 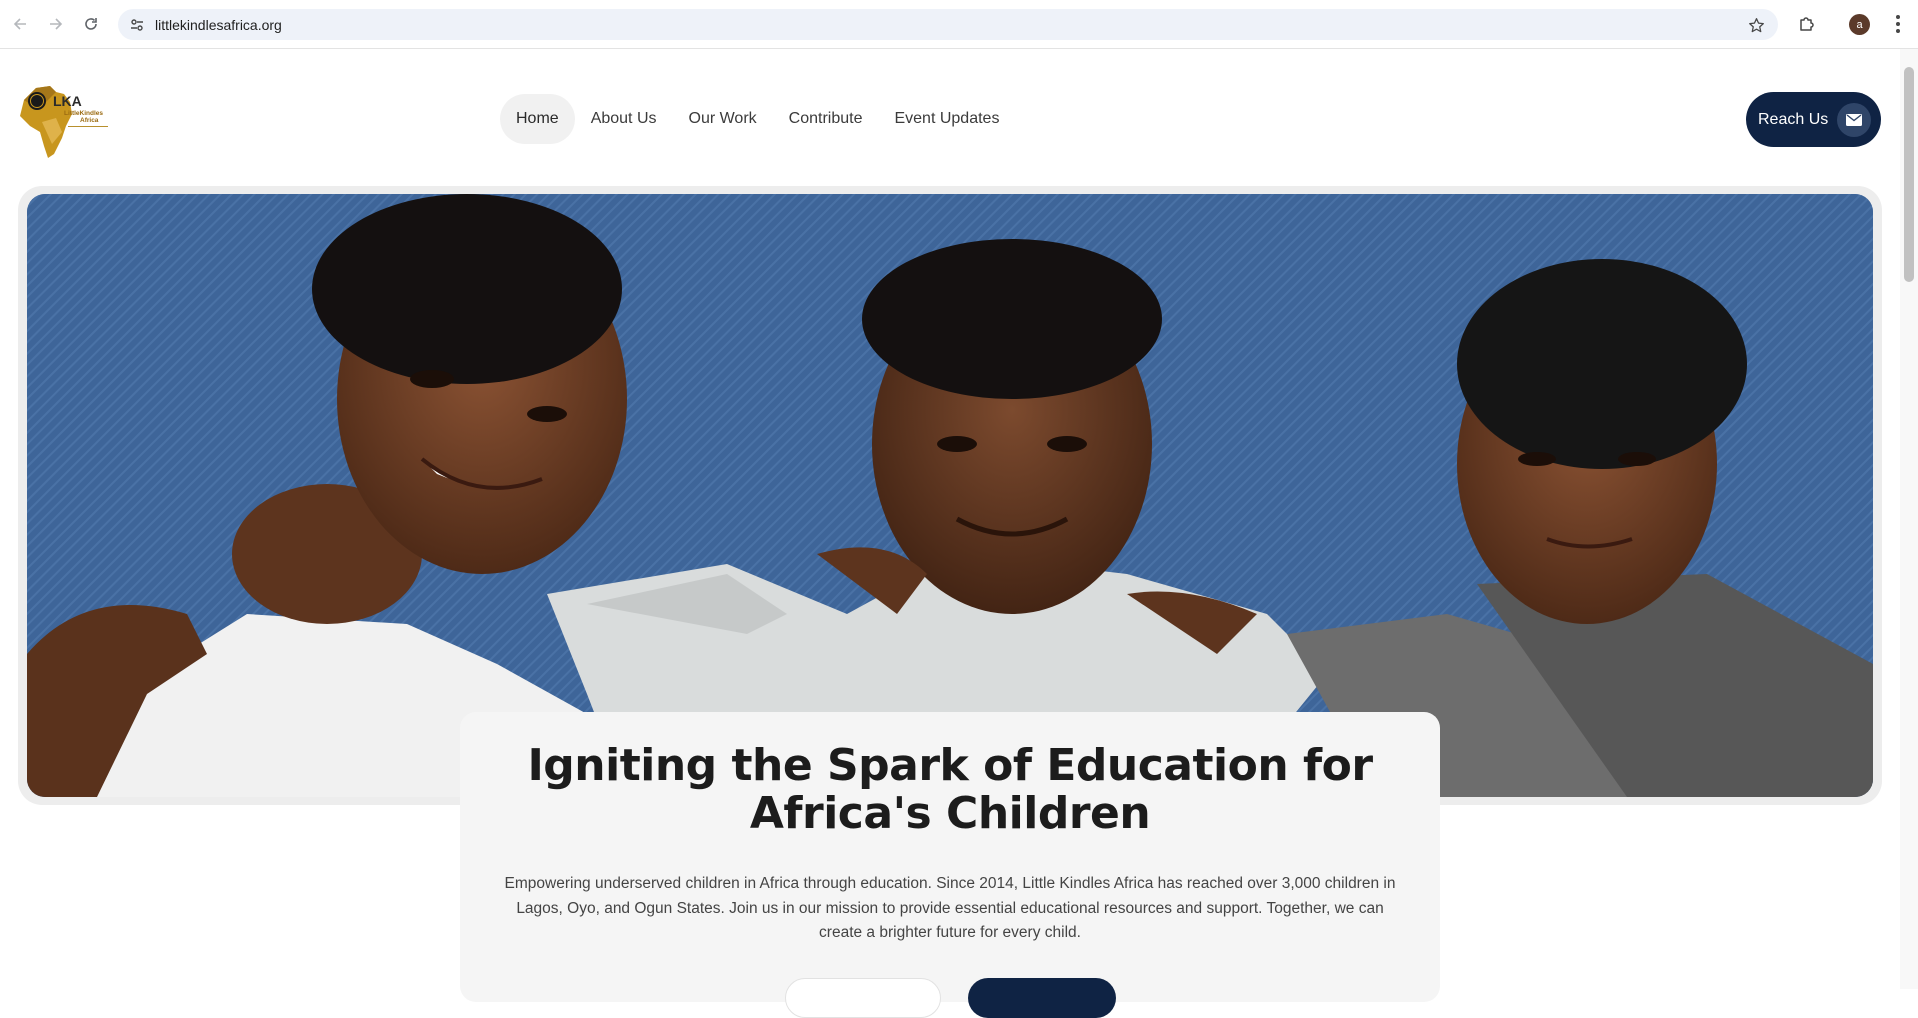 I want to click on nav-item-contribute: Contribute, so click(x=826, y=119).